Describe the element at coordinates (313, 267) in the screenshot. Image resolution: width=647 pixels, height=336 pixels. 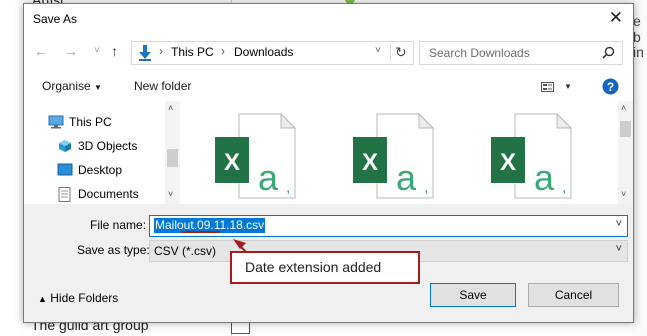
I see `annotation-text: Date extension added` at that location.